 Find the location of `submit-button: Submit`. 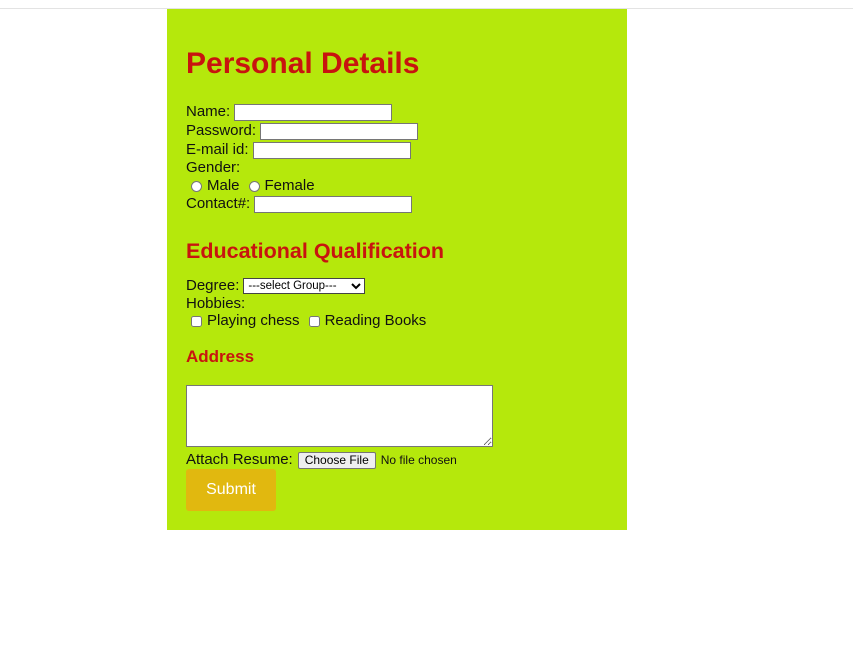

submit-button: Submit is located at coordinates (231, 490).